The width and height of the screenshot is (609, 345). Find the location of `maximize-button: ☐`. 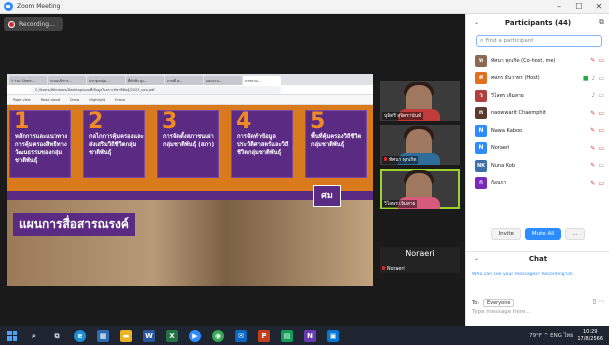

maximize-button: ☐ is located at coordinates (579, 7).